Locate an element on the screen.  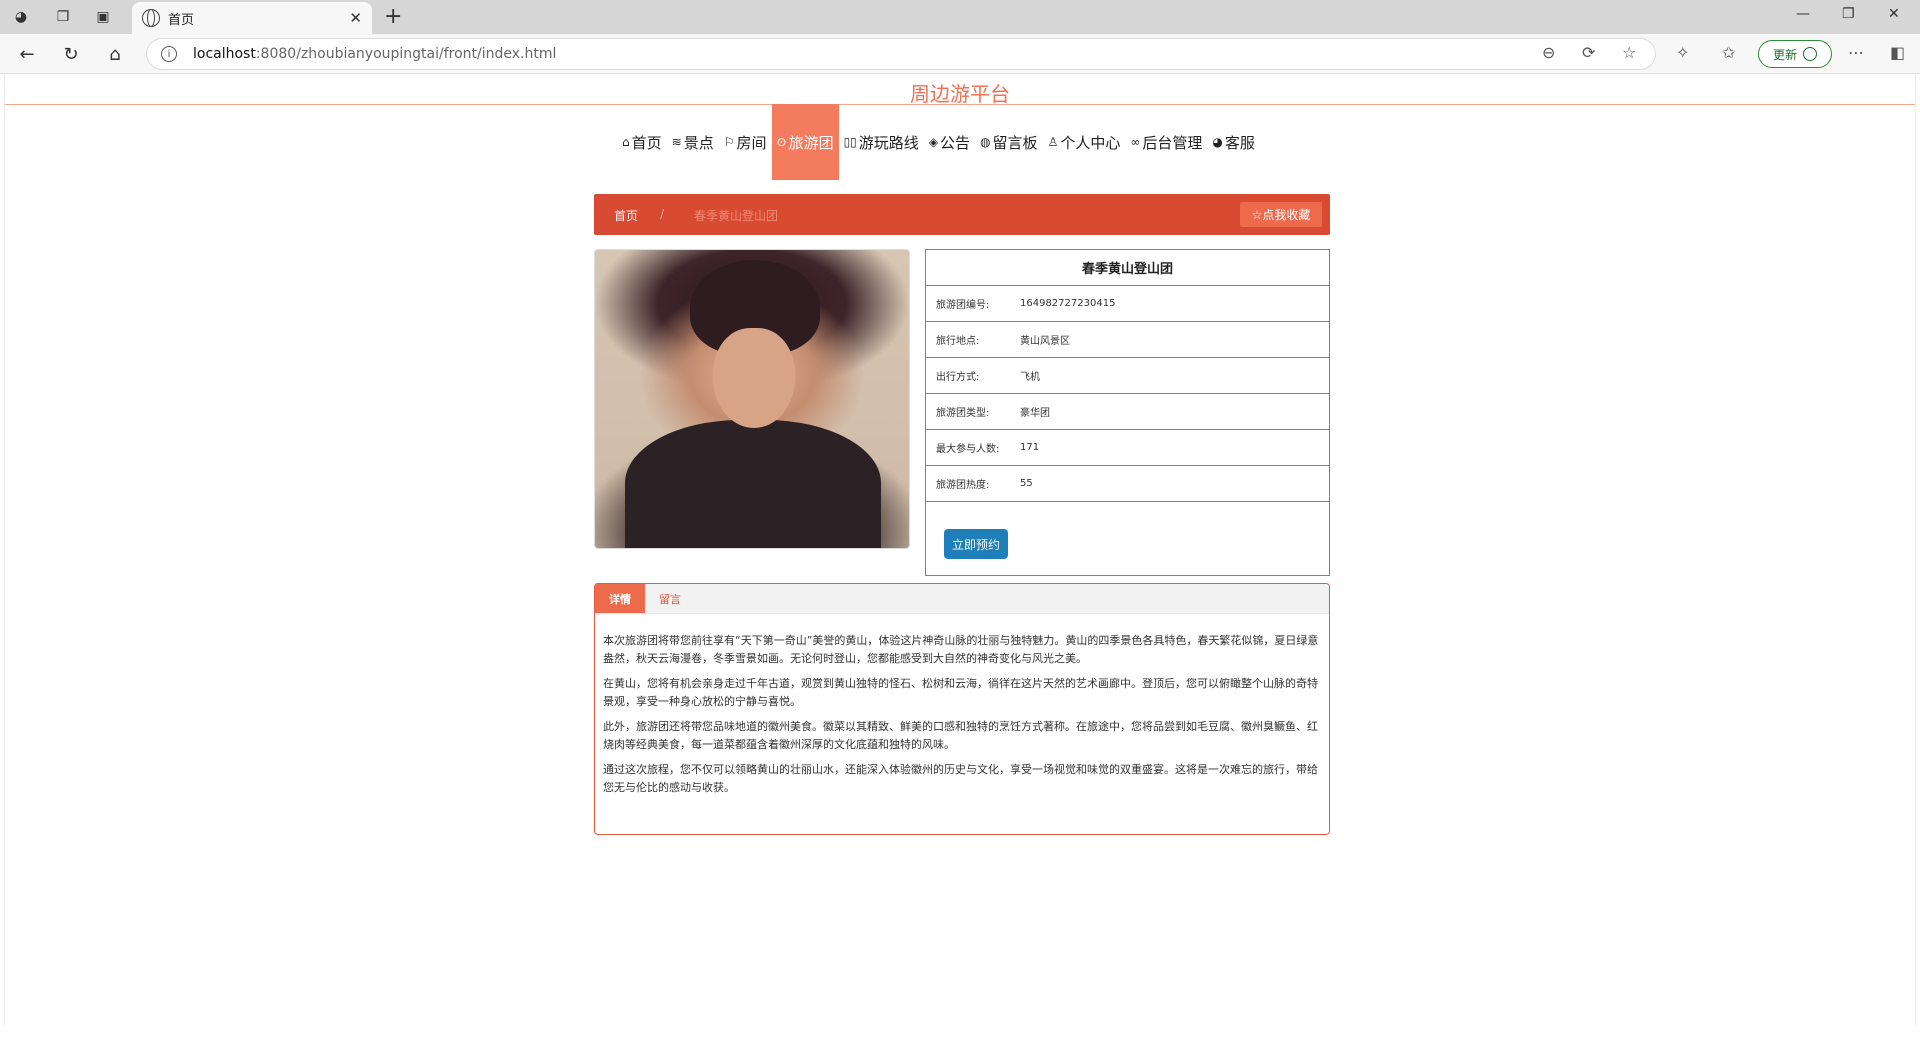
info-label: 最大参与人数: is located at coordinates (968, 449).